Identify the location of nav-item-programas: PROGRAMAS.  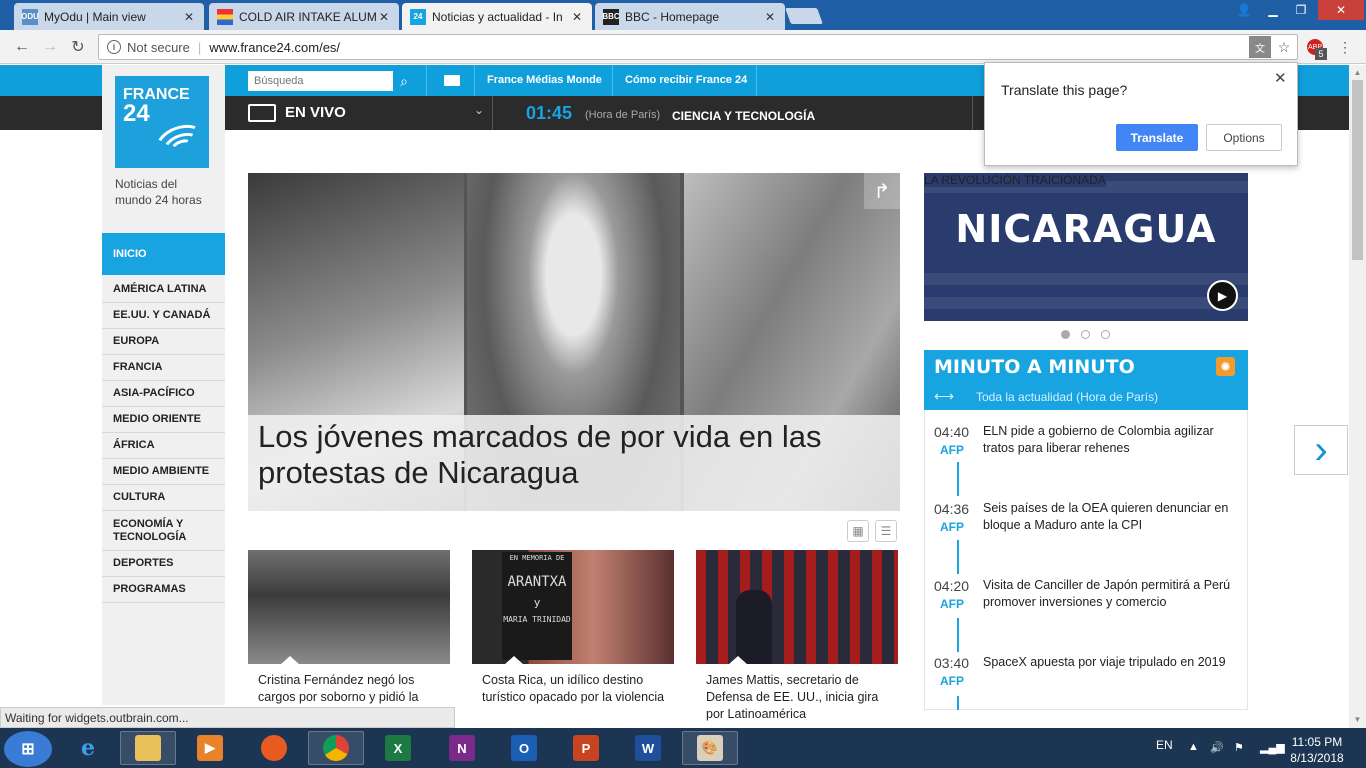
(163, 590).